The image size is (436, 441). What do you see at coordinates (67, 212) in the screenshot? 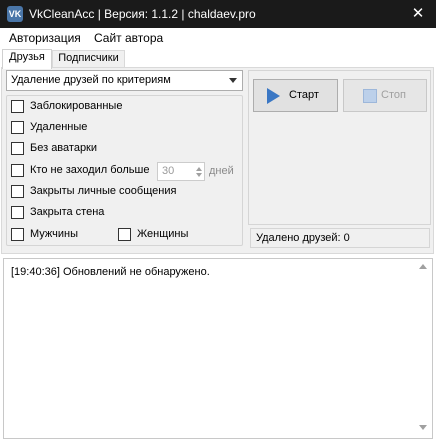
I see `checkbox-label: Закрыта стена` at bounding box center [67, 212].